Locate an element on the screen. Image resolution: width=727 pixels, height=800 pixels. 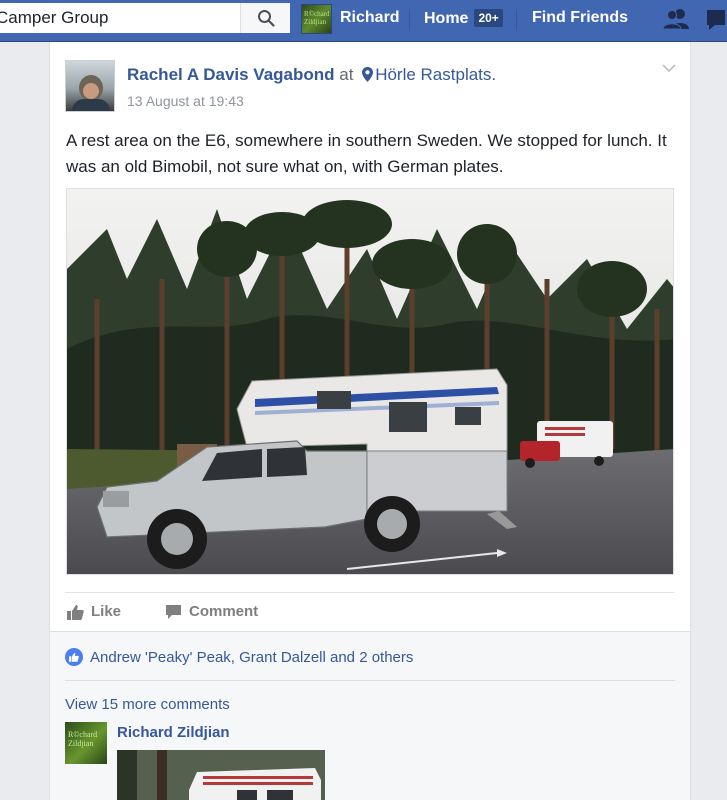
commenter-avatar: R©chard Zildjian is located at coordinates (86, 743).